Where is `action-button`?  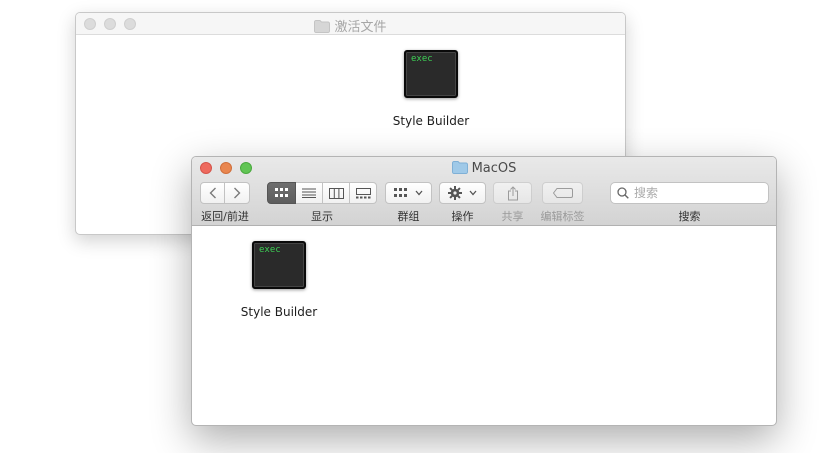
action-button is located at coordinates (462, 193).